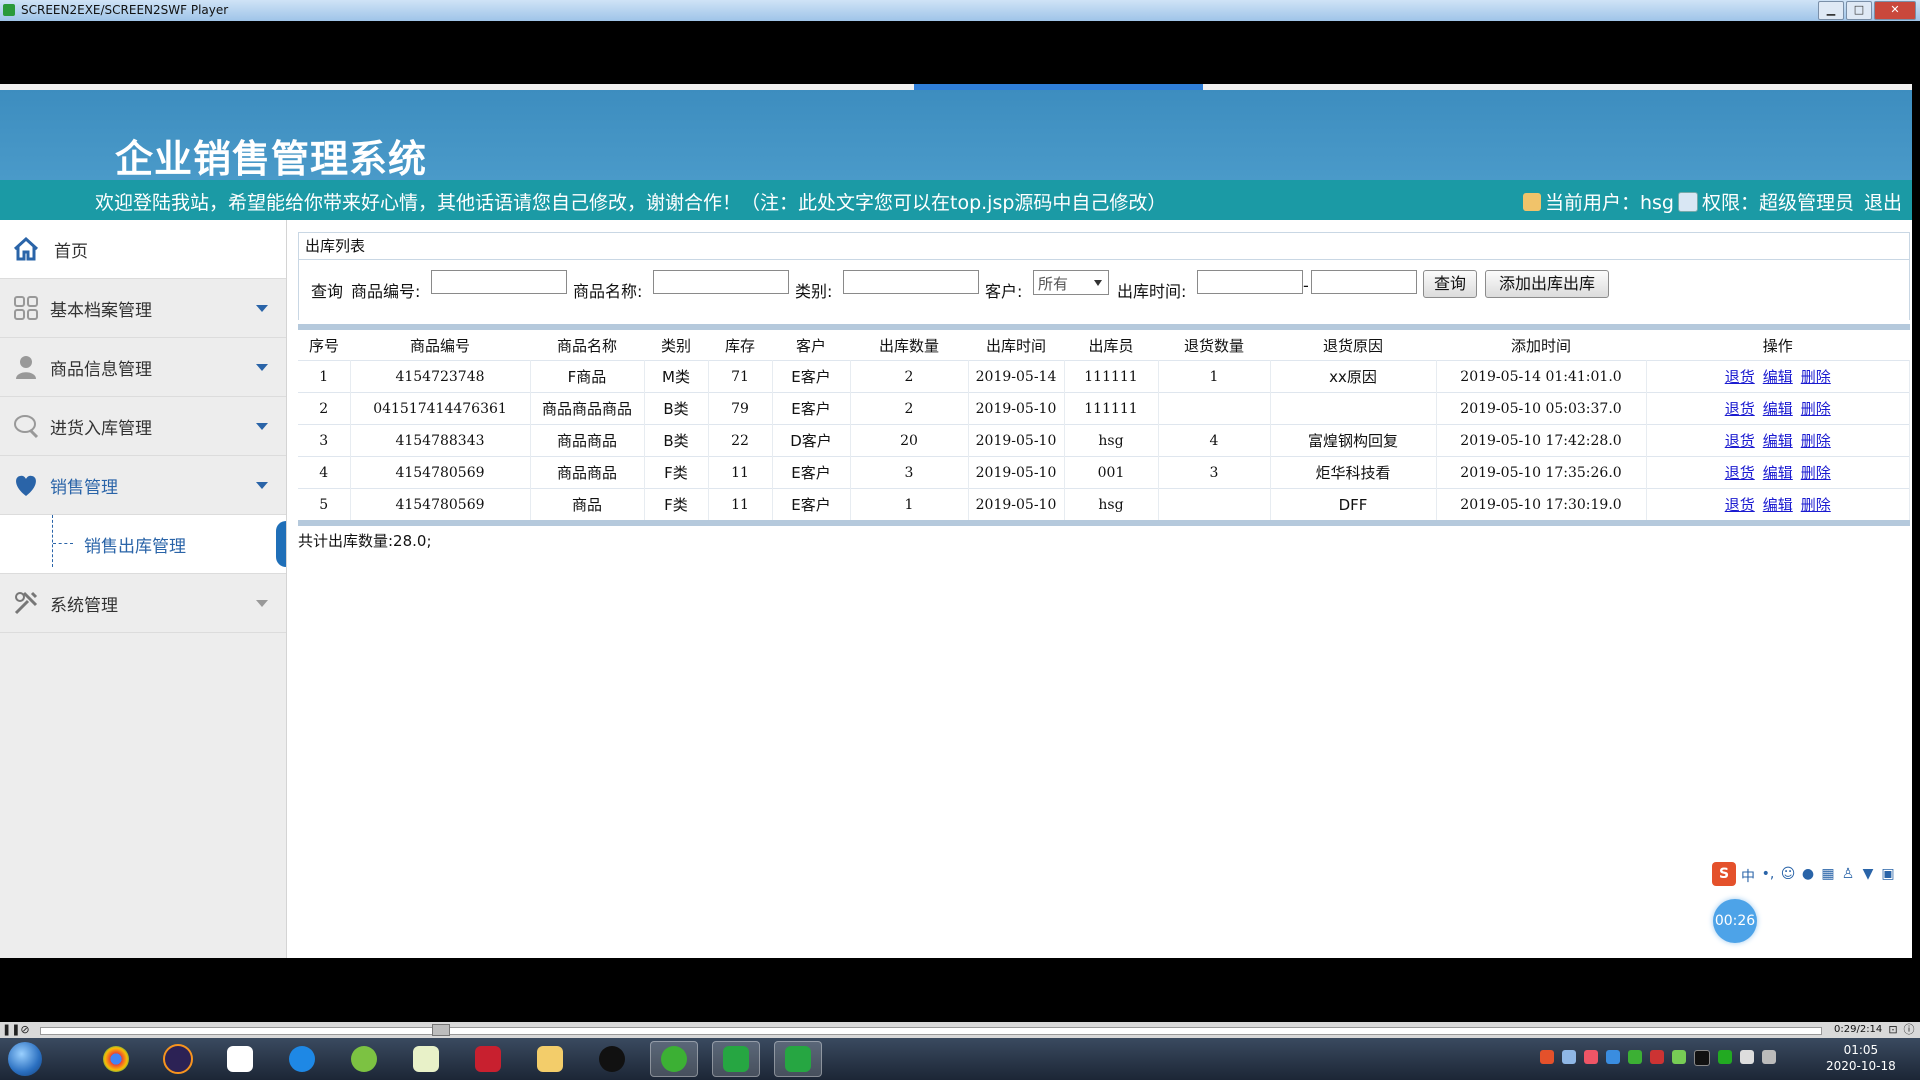  I want to click on network-tray-icon, so click(1569, 1057).